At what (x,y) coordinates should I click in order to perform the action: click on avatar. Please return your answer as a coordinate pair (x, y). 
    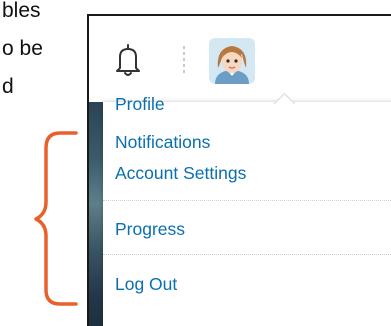
    Looking at the image, I should click on (232, 61).